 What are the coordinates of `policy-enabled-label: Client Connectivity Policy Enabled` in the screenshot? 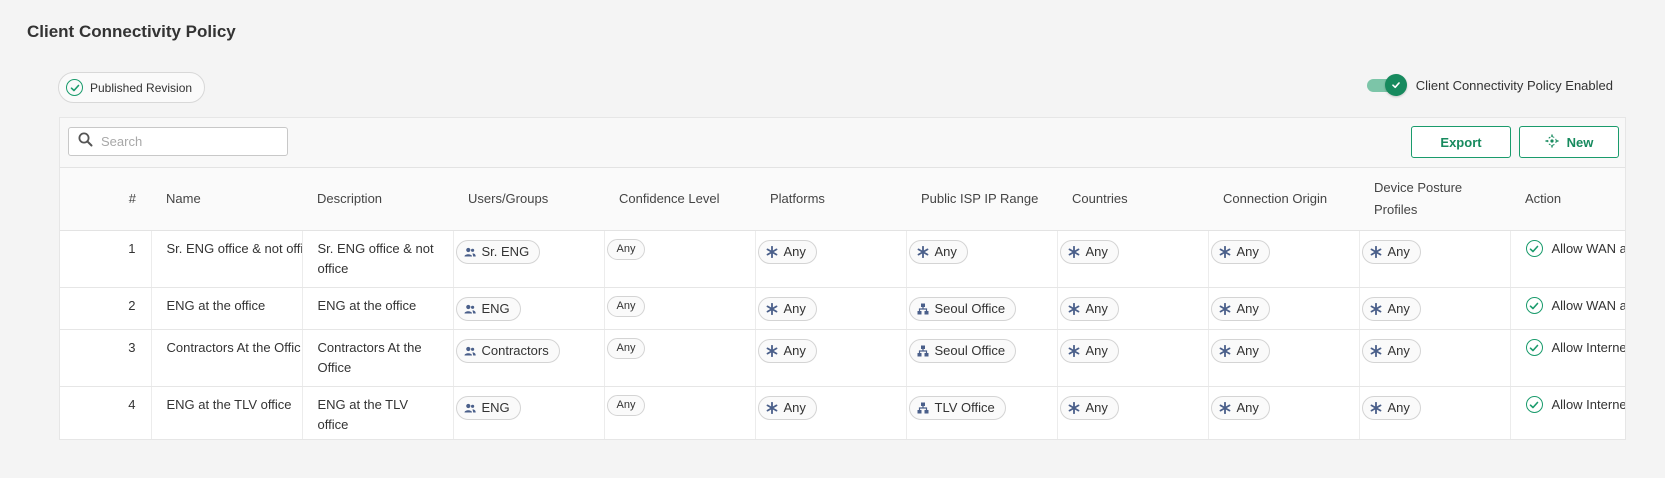 It's located at (1514, 85).